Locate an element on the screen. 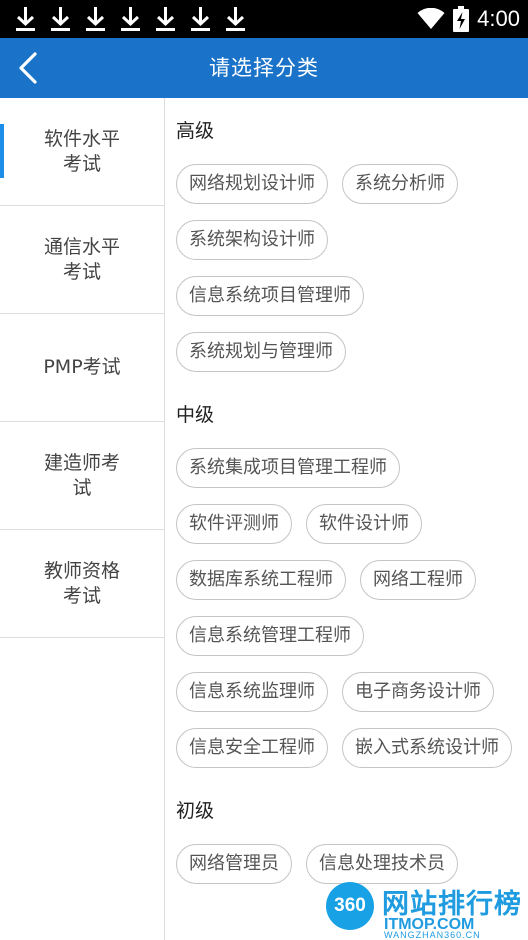 The image size is (528, 940). page-title: 请选择分类 is located at coordinates (264, 68).